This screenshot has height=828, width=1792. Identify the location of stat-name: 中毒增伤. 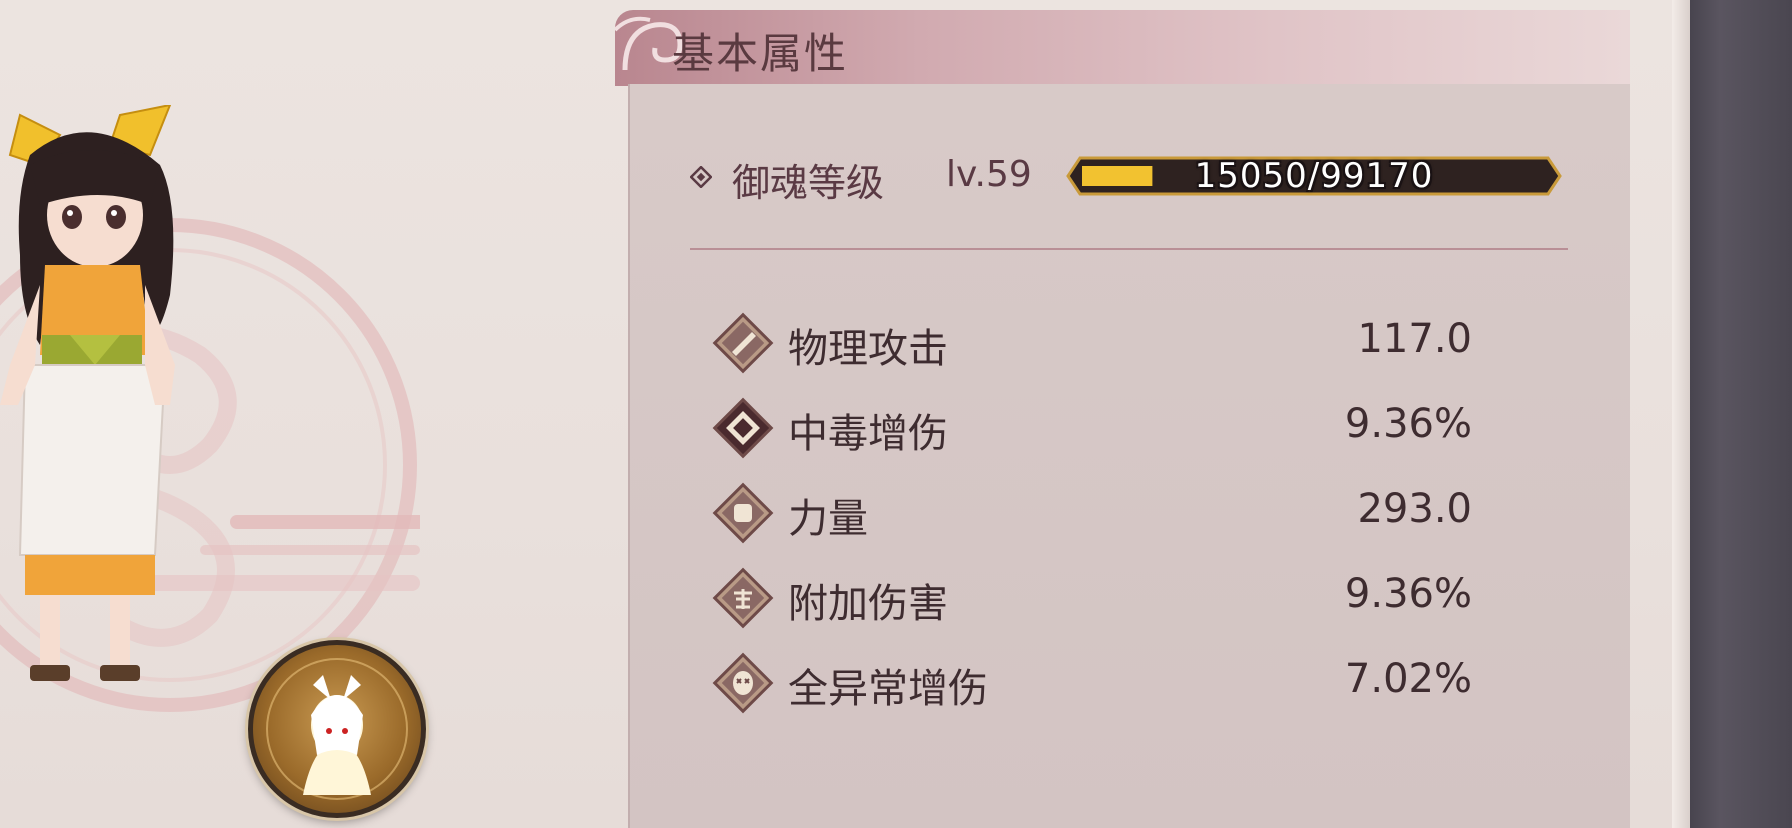
(868, 434).